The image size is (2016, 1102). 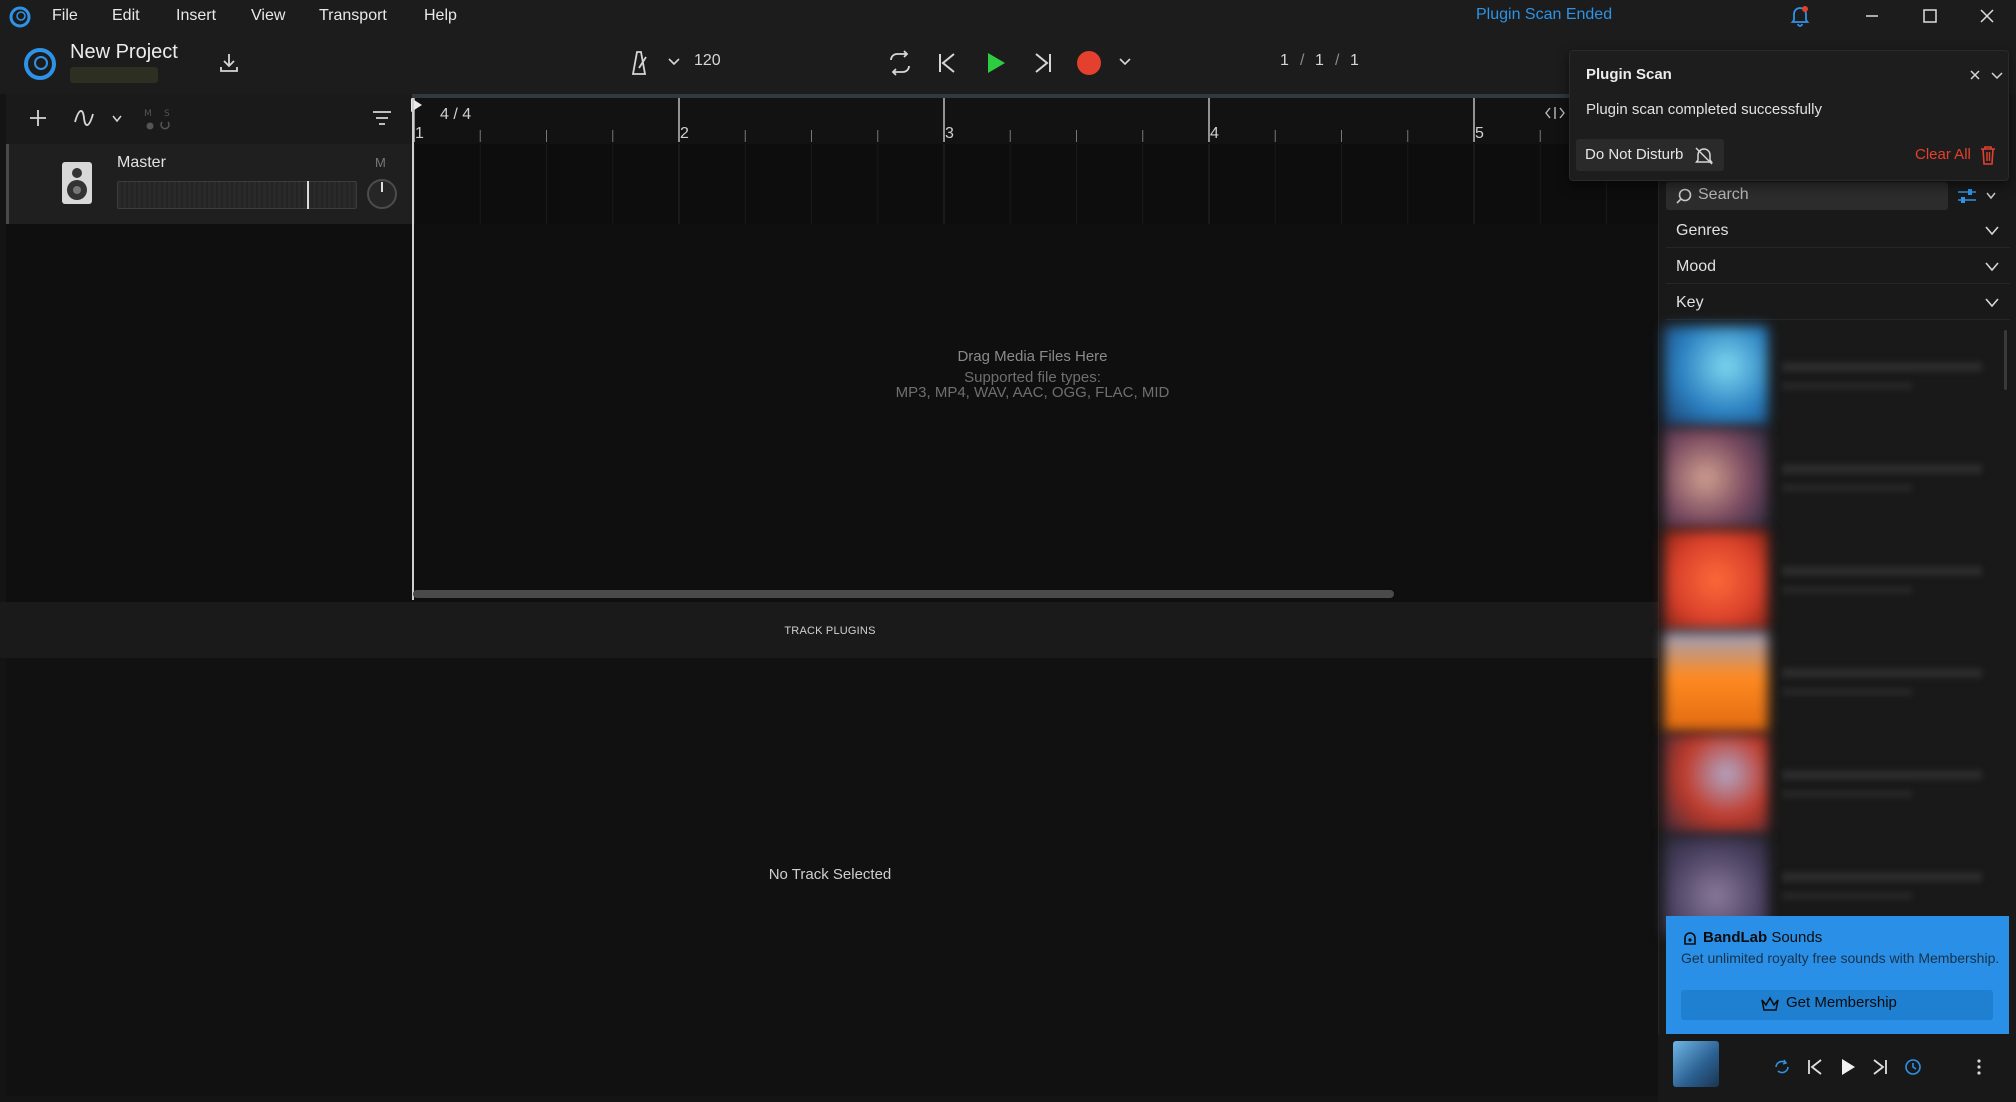 I want to click on filter-key: Key, so click(x=1838, y=303).